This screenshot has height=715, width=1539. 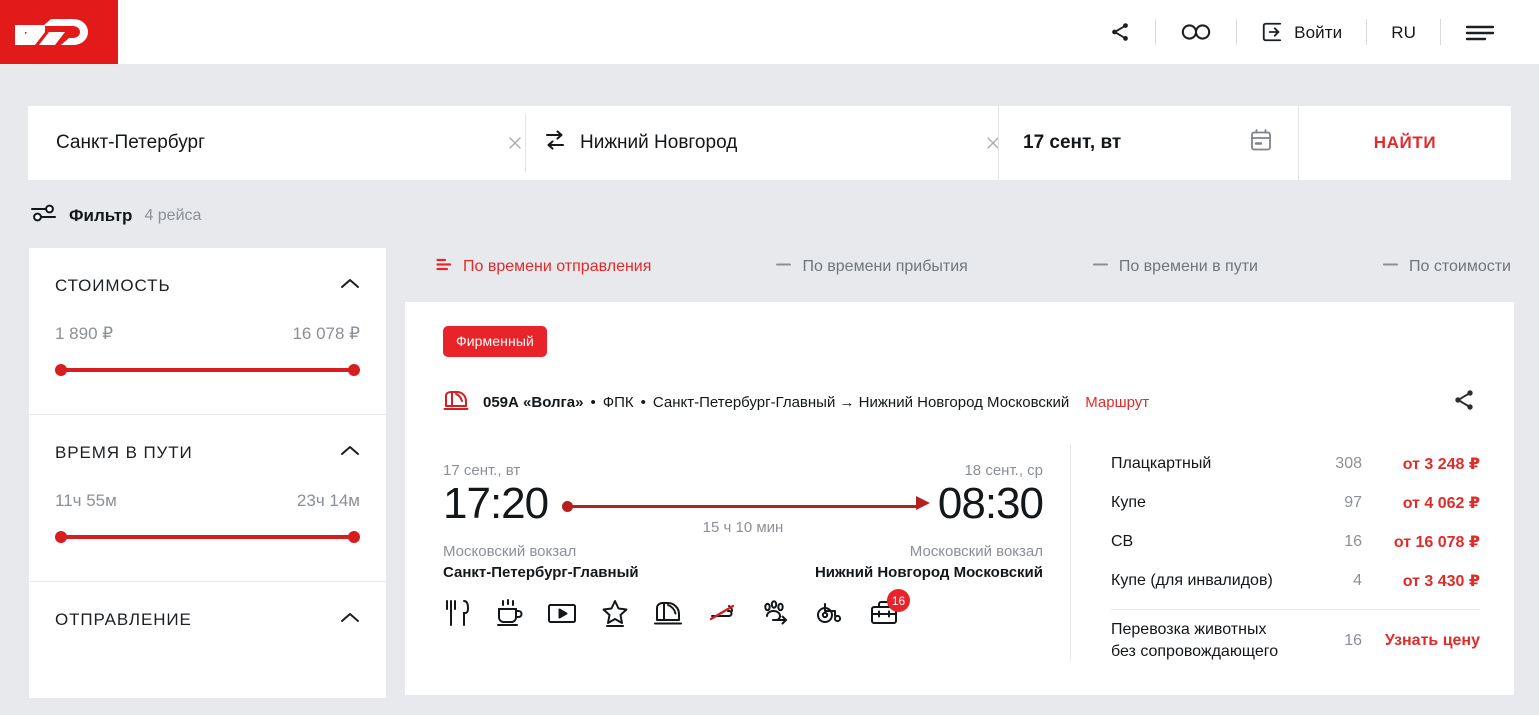 I want to click on route-link: Маршрут, so click(x=1117, y=402).